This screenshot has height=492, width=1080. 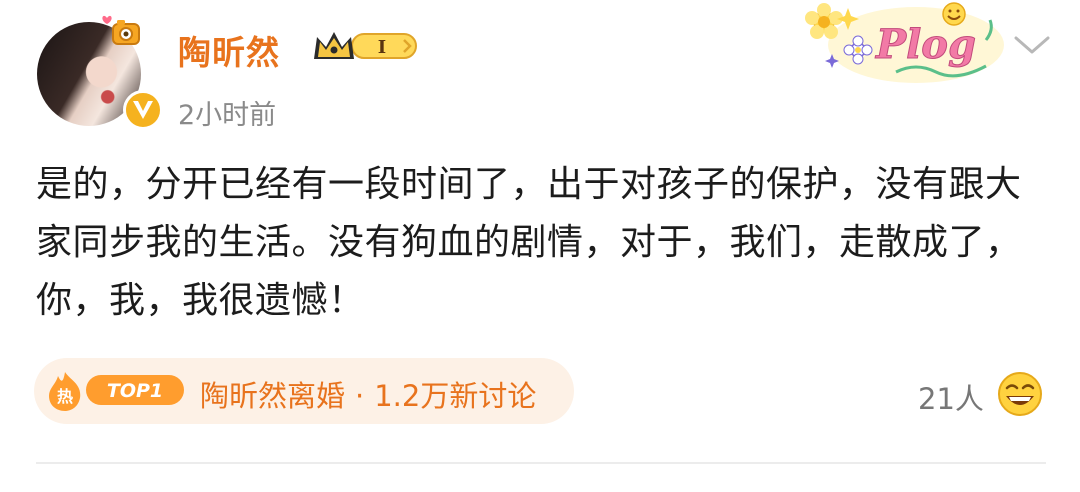 What do you see at coordinates (121, 30) in the screenshot?
I see `avatar-decoration-icon` at bounding box center [121, 30].